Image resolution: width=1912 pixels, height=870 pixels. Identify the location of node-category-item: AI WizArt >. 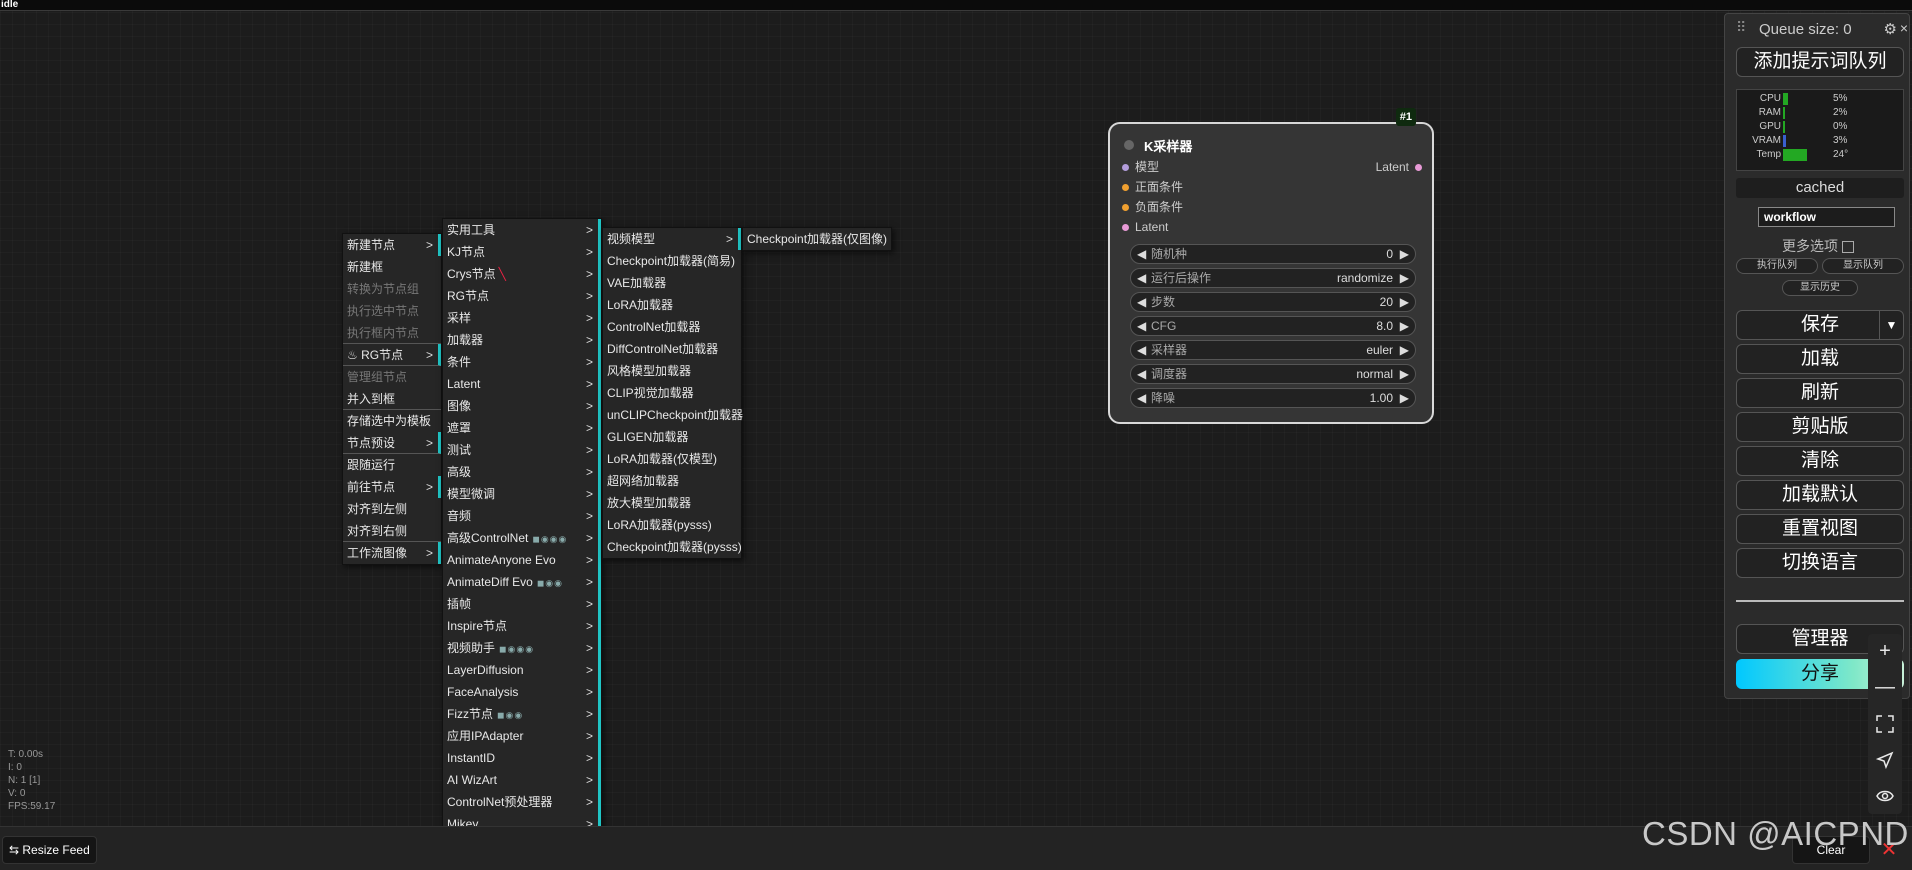
(522, 780).